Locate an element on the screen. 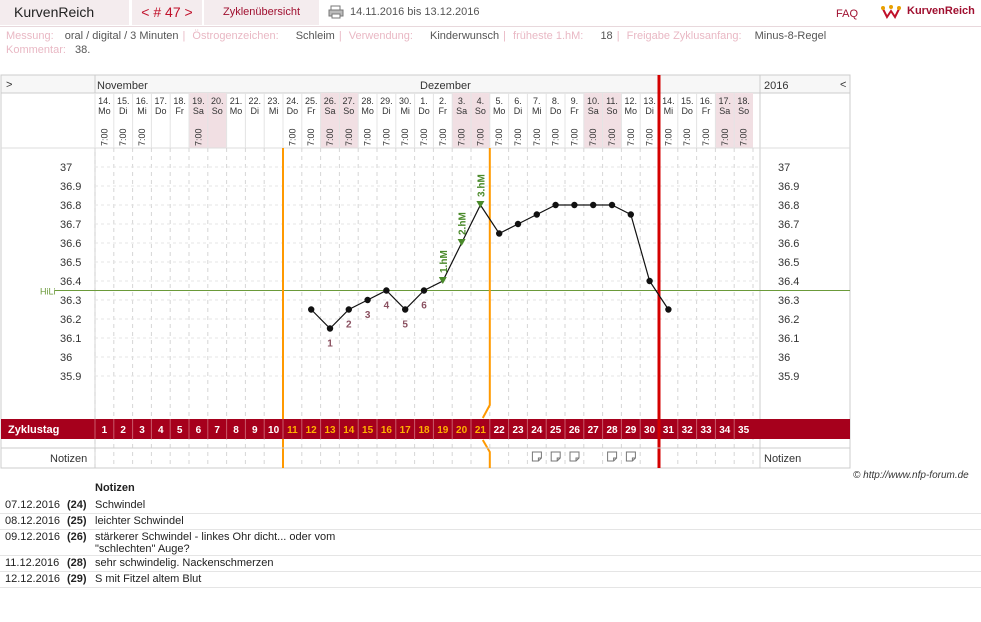  year-label: 2016 is located at coordinates (776, 86).